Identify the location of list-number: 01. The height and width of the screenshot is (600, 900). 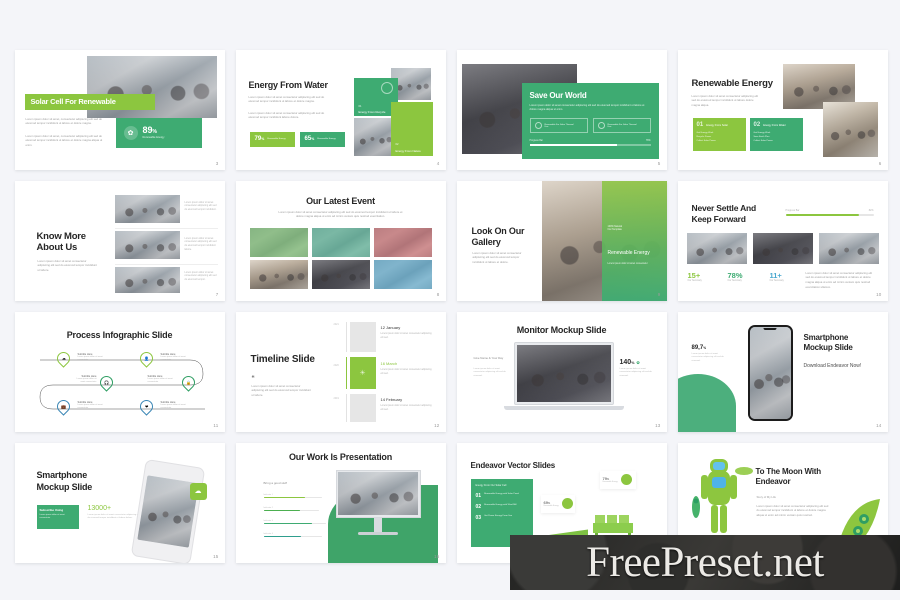
(478, 495).